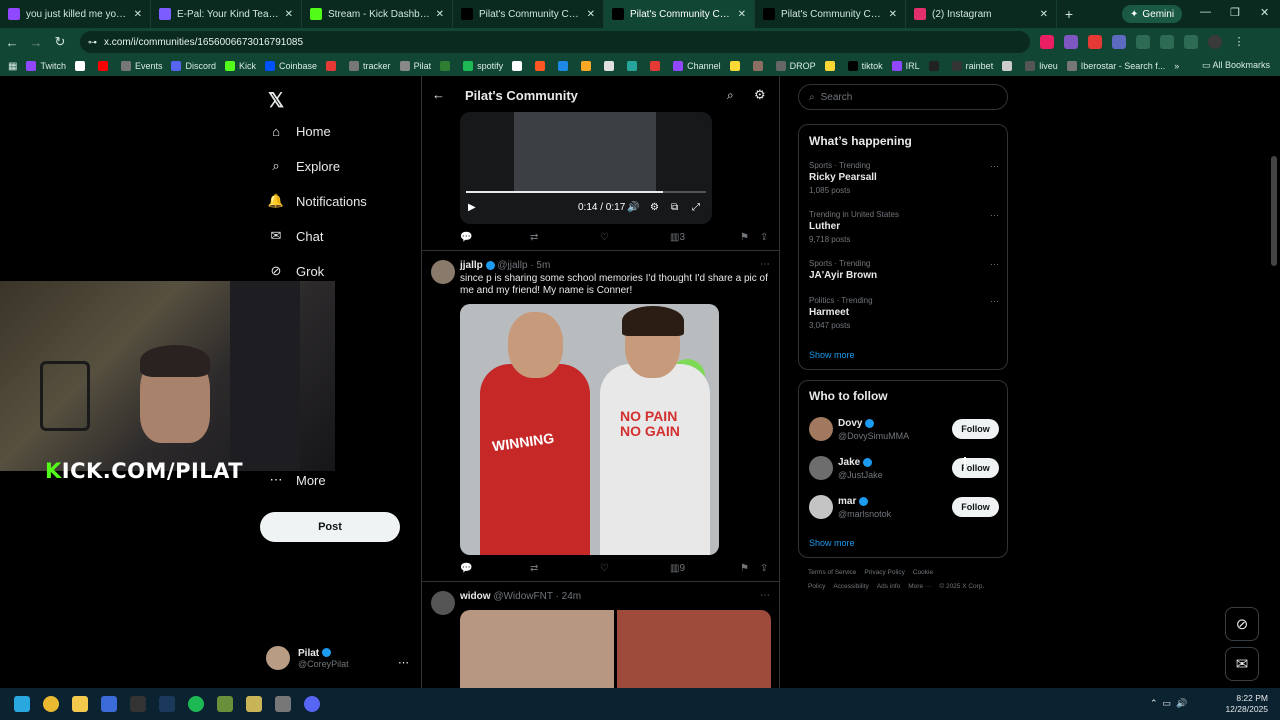 This screenshot has width=1280, height=720. Describe the element at coordinates (471, 265) in the screenshot. I see `tweet-author: jjallp` at that location.